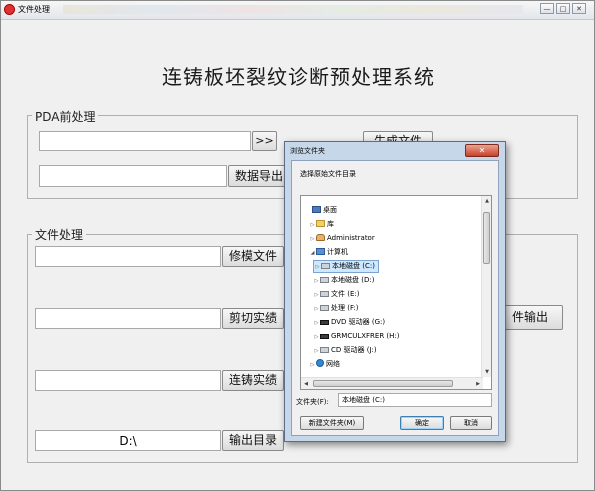  What do you see at coordinates (306, 384) in the screenshot?
I see `scroll-left-arrow-icon: ◀` at bounding box center [306, 384].